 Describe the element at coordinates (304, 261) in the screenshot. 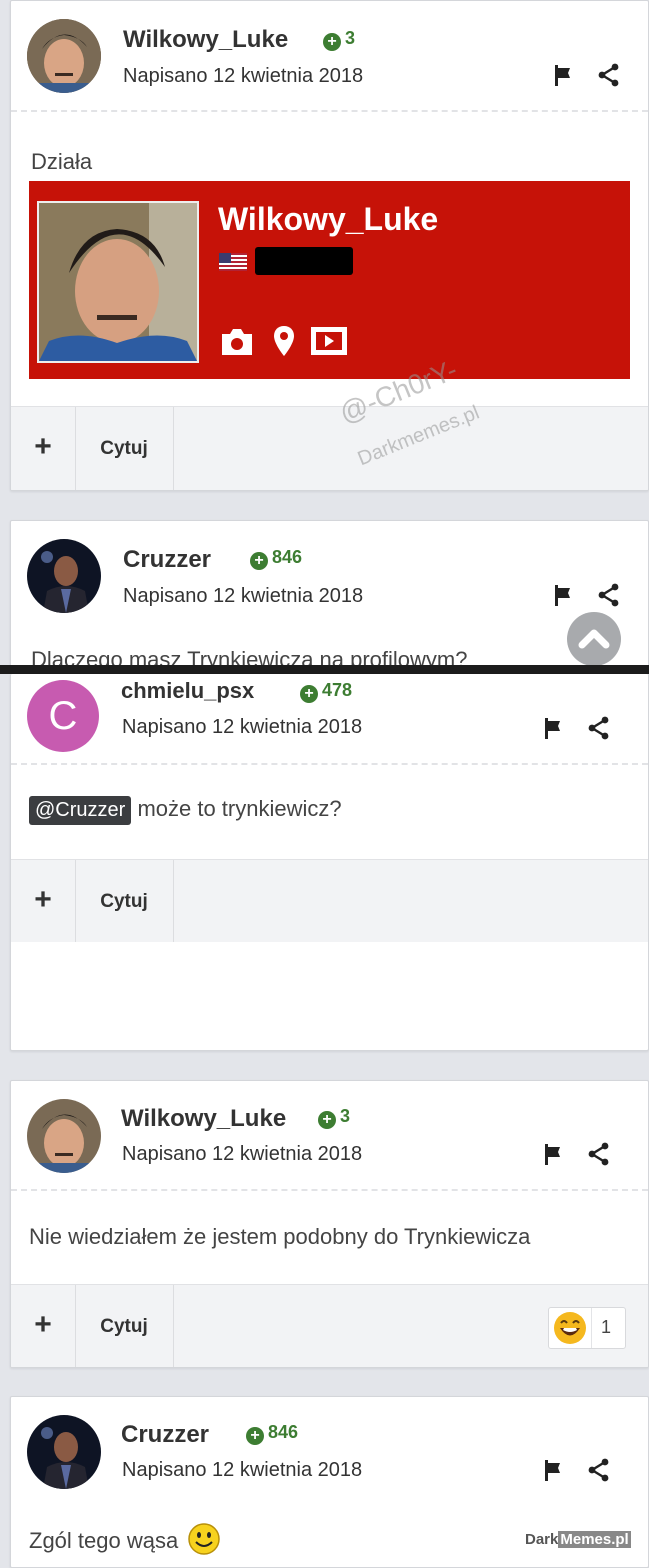

I see `redacted-bar` at that location.